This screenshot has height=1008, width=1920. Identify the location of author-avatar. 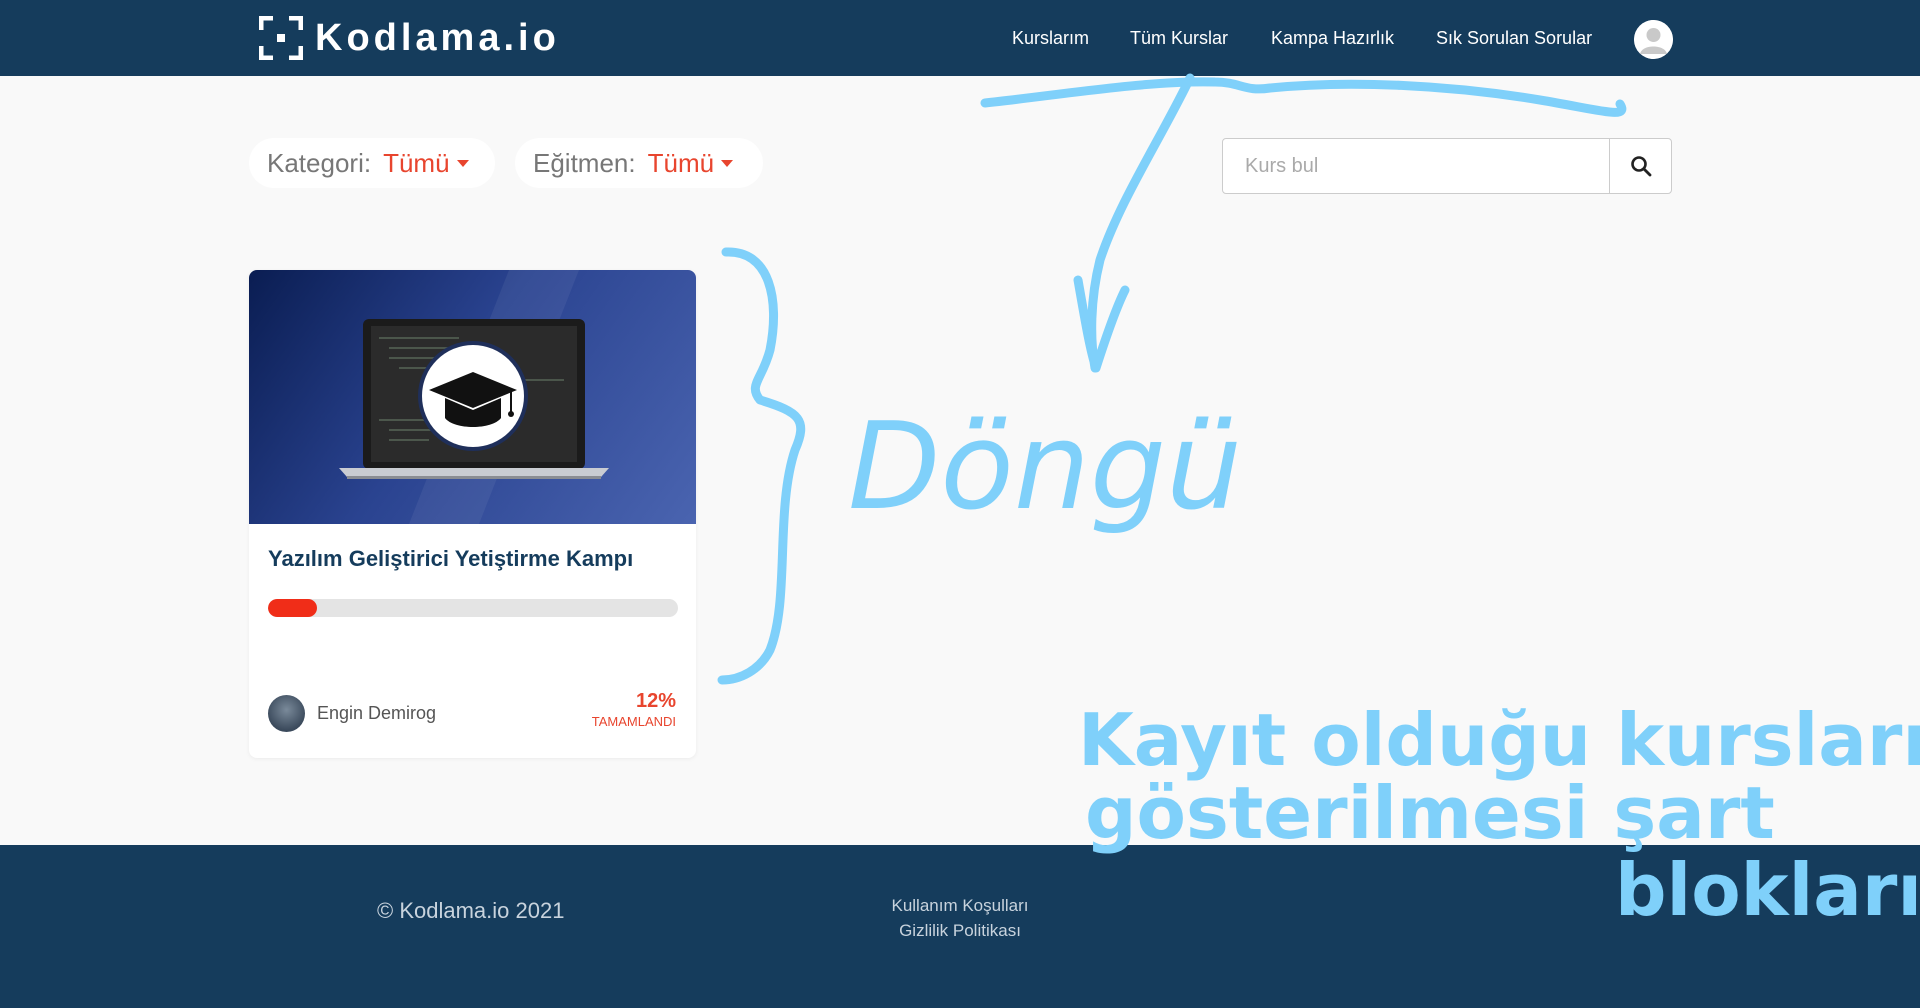
(286, 713).